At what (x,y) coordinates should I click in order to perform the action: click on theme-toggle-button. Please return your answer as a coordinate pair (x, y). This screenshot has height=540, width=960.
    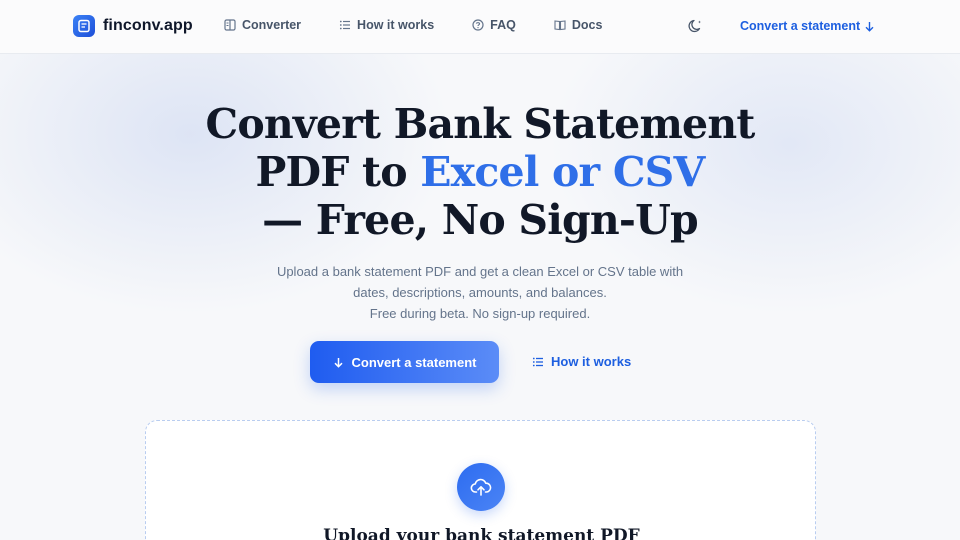
    Looking at the image, I should click on (697, 27).